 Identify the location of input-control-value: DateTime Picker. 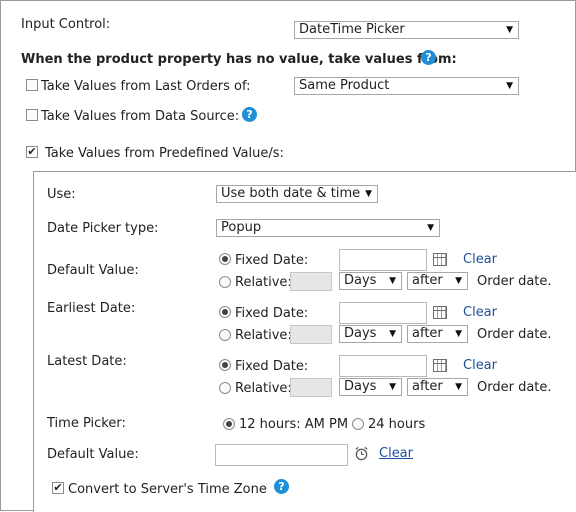
(352, 29).